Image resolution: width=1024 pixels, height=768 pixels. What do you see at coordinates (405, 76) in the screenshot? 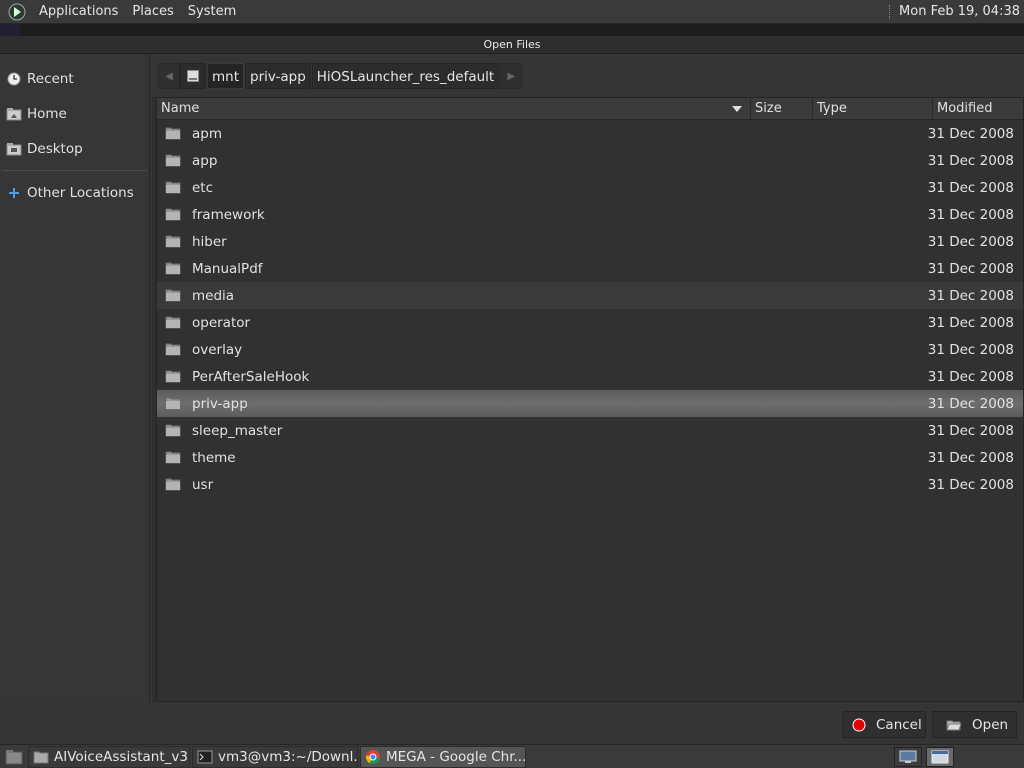
I see `path-crumb-launcher: HiOSLauncher_res_default` at bounding box center [405, 76].